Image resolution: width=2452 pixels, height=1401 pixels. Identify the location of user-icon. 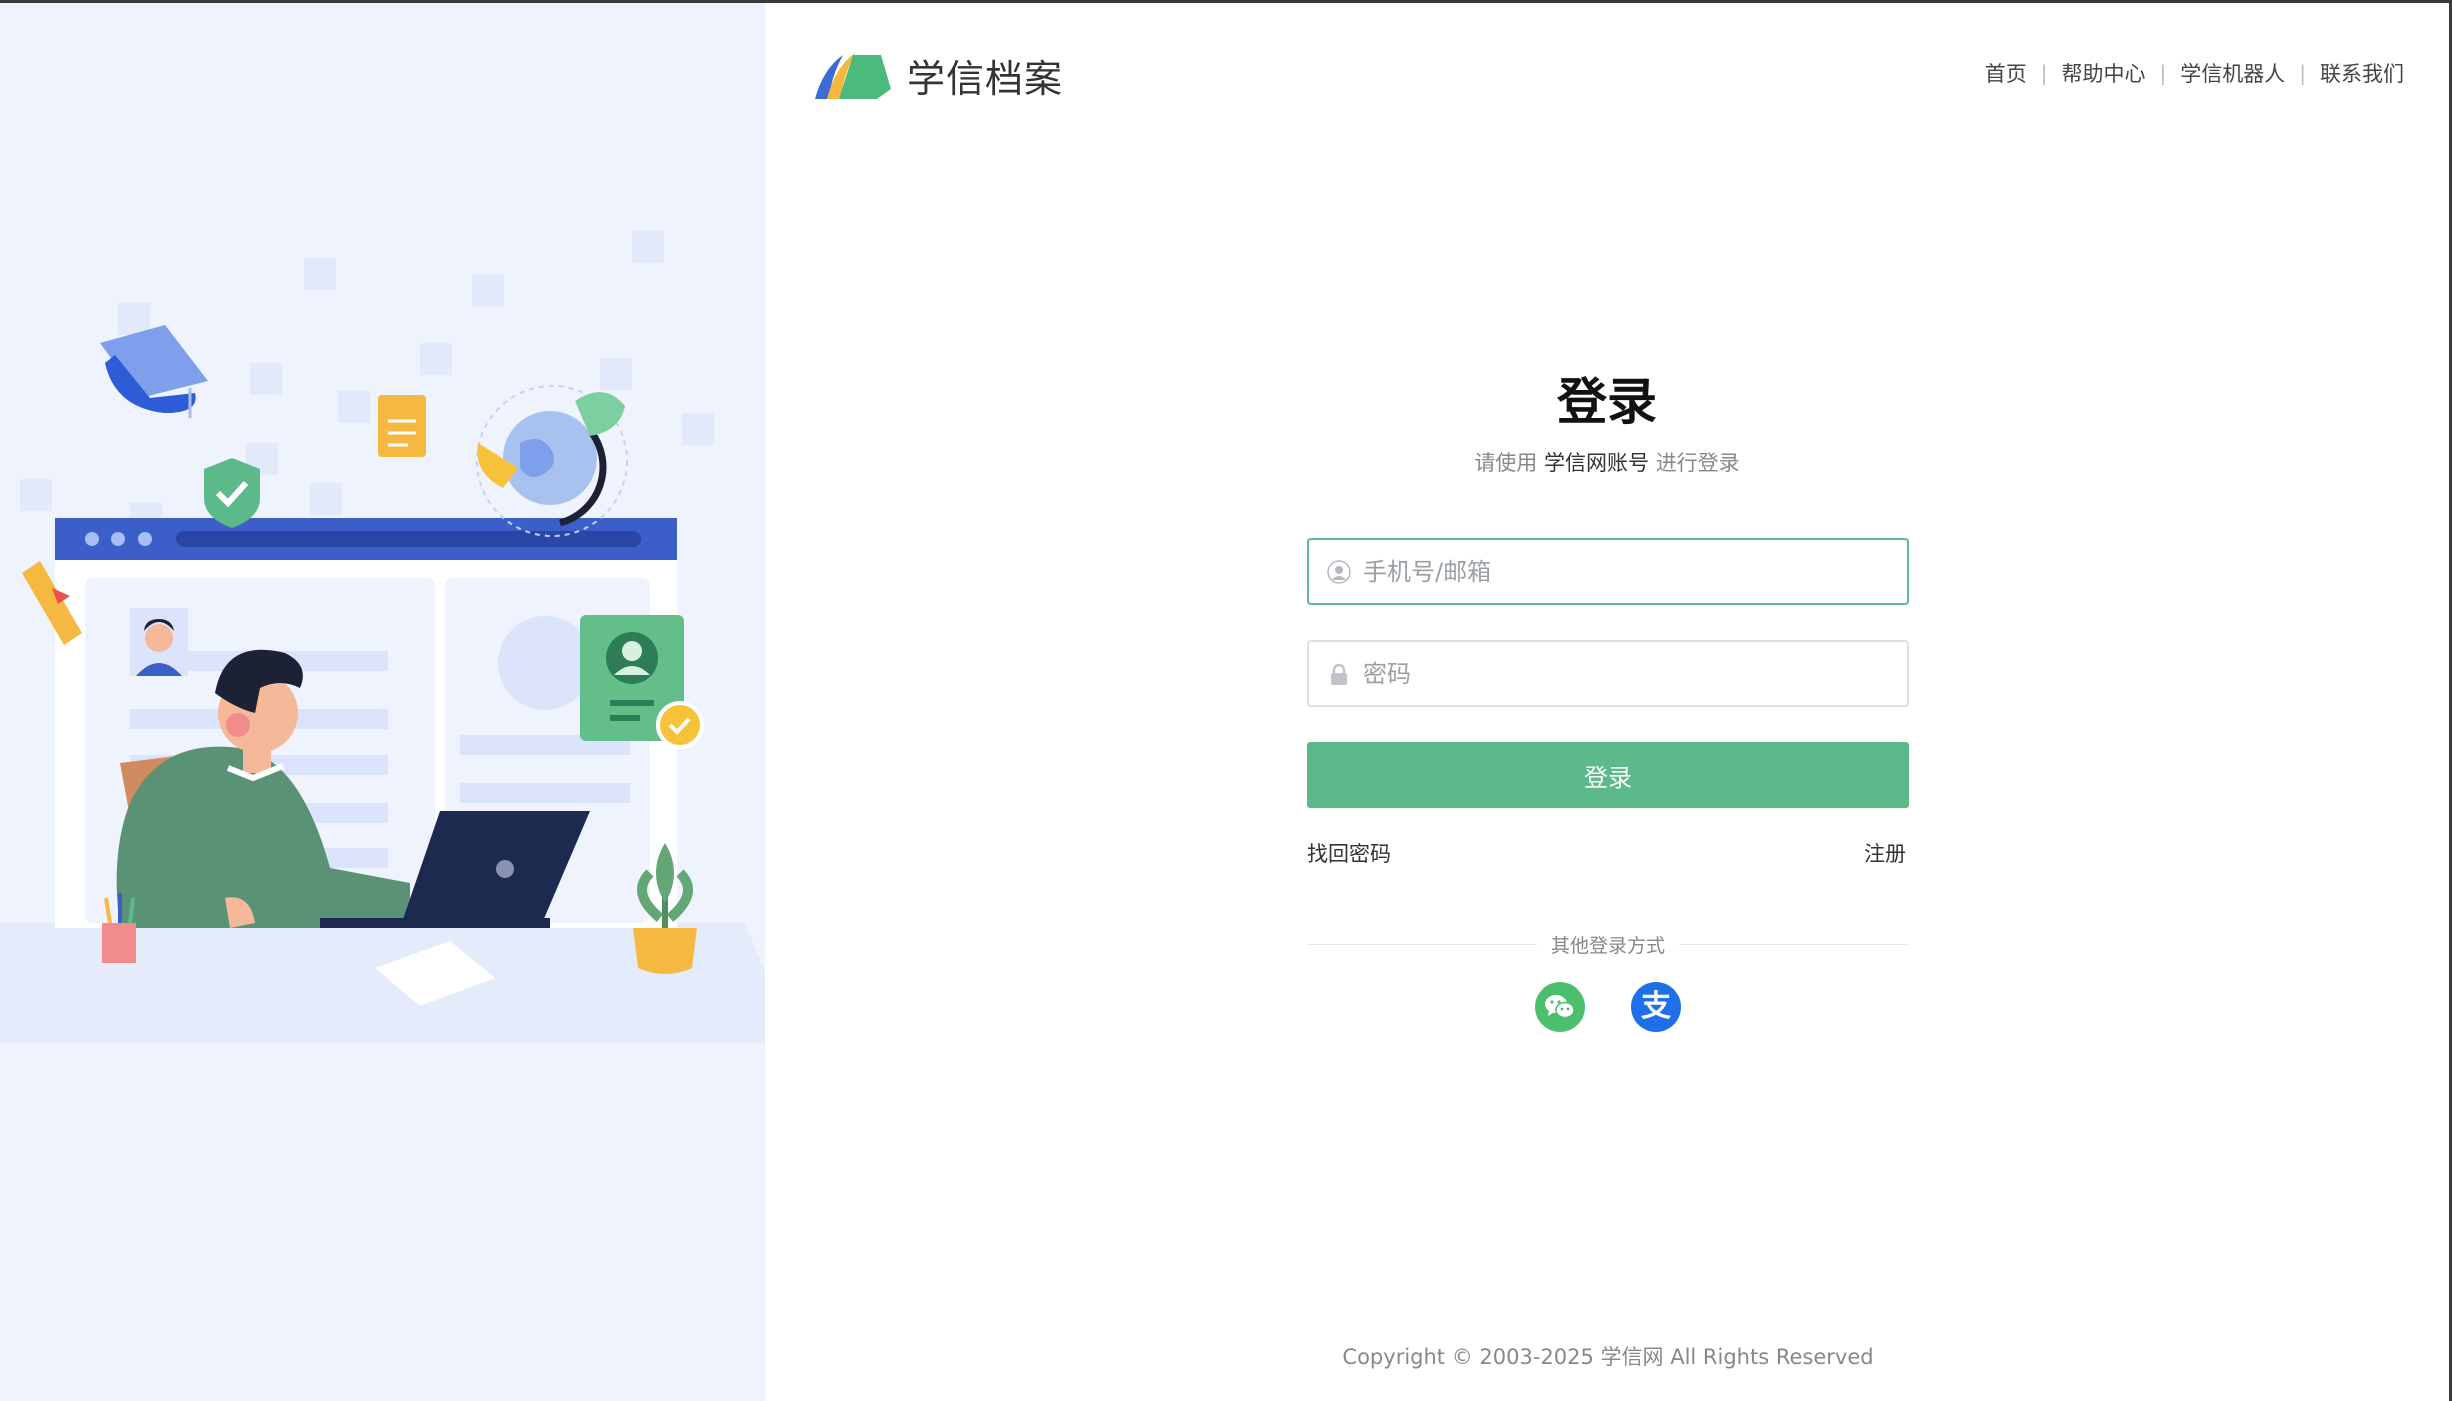
(1339, 571).